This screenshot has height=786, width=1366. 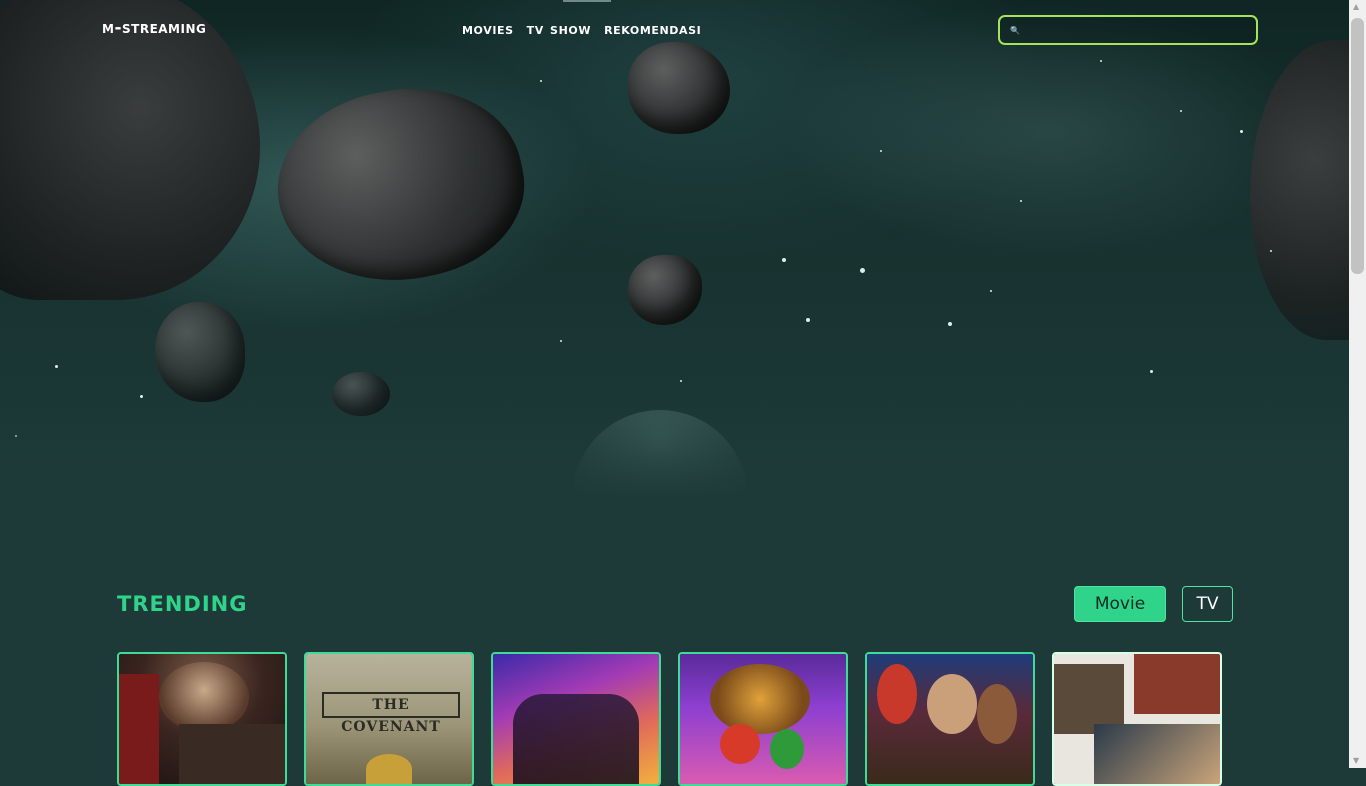 I want to click on poster-image: THE COVENANT, so click(x=389, y=719).